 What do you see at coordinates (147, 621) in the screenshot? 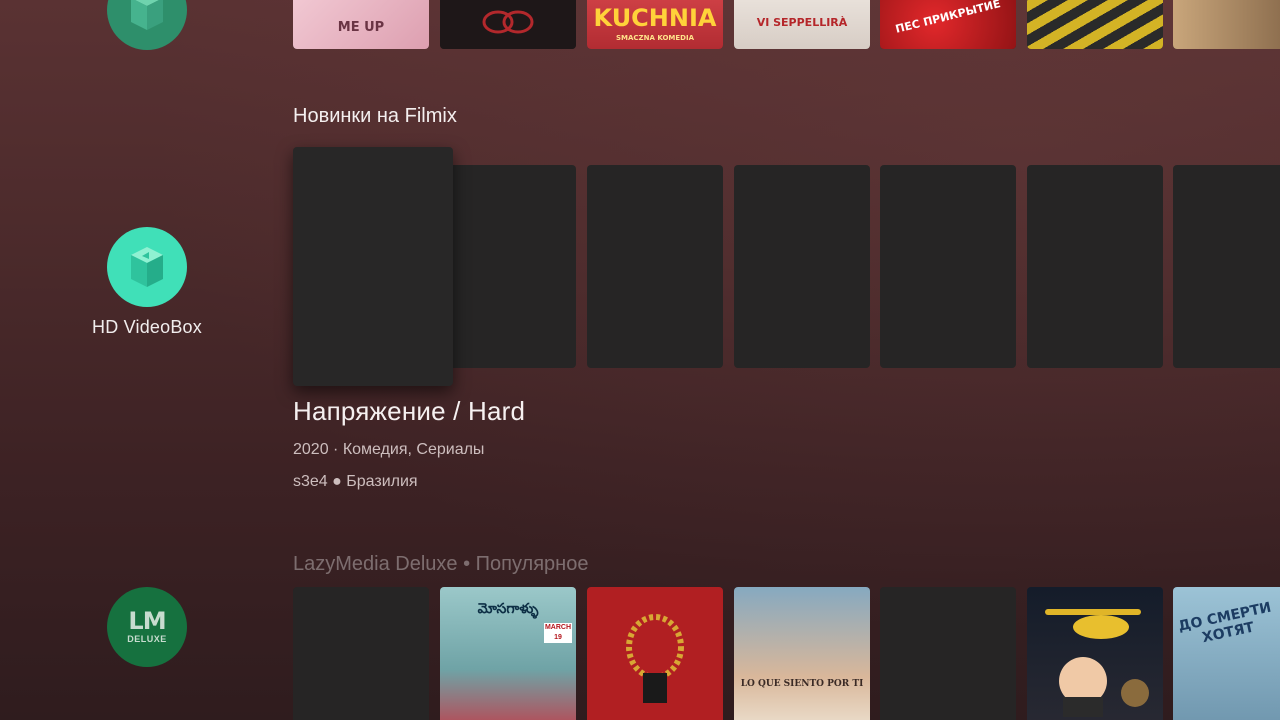
I see `lazymedia-logo-text: LM` at bounding box center [147, 621].